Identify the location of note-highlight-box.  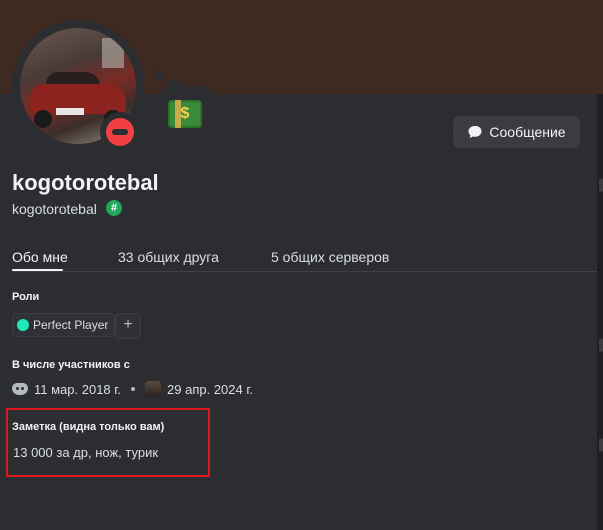
(108, 442).